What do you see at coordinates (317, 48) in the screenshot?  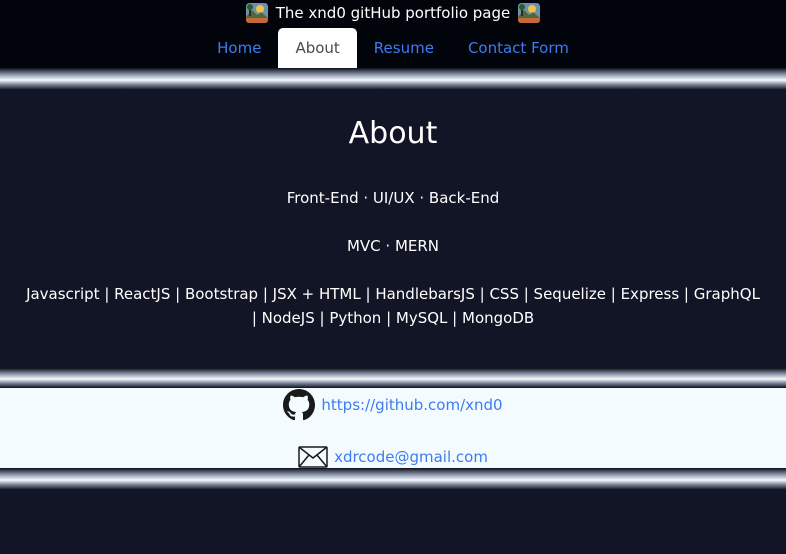 I see `nav-about: About` at bounding box center [317, 48].